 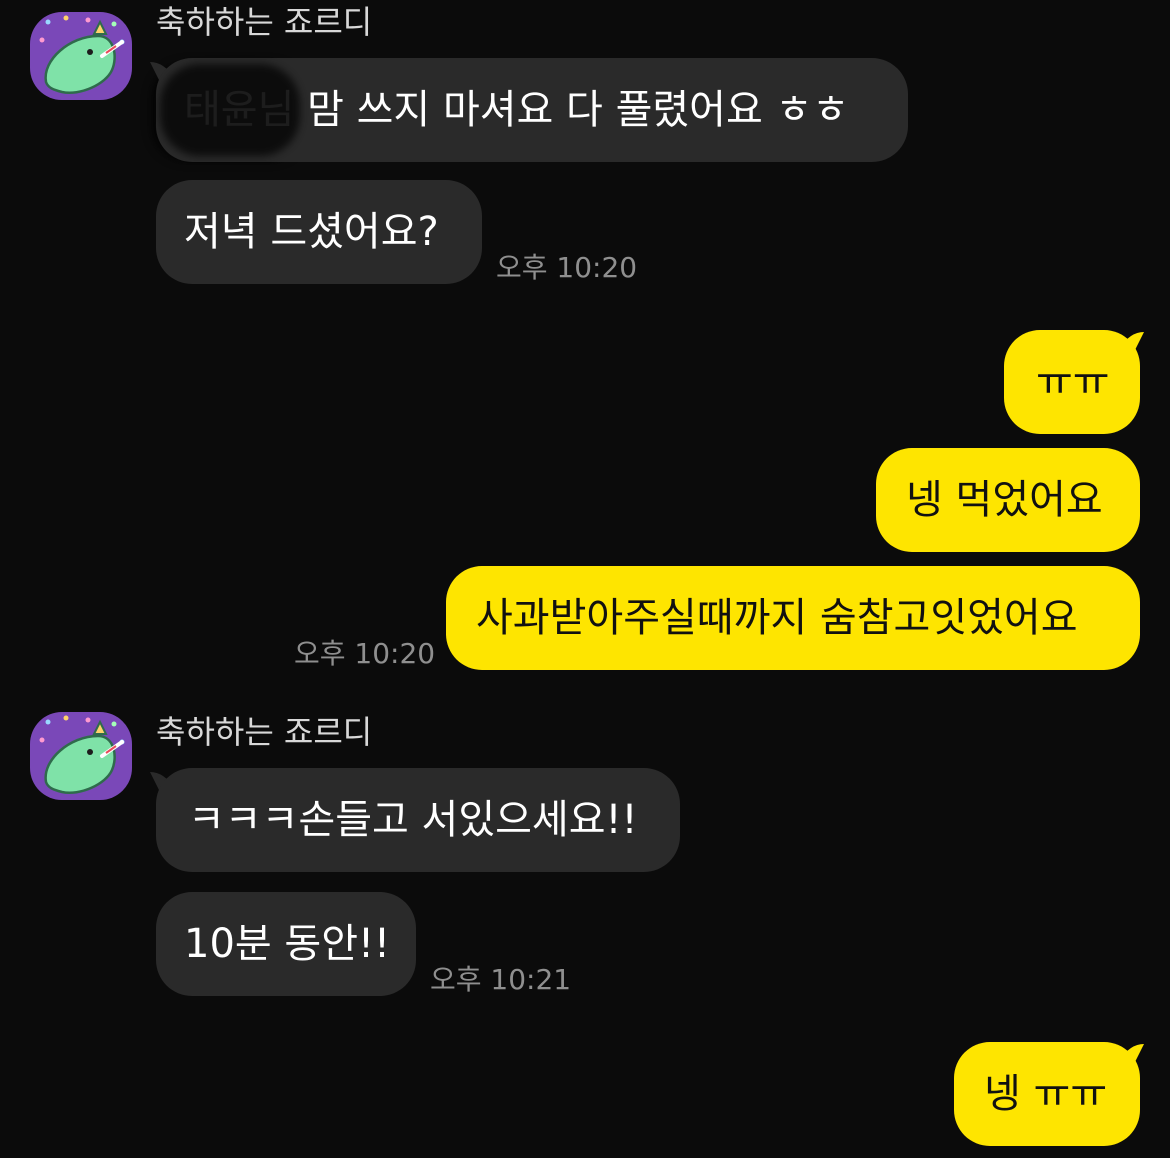 What do you see at coordinates (1047, 1094) in the screenshot?
I see `sent-message: 넹 ㅠㅠ` at bounding box center [1047, 1094].